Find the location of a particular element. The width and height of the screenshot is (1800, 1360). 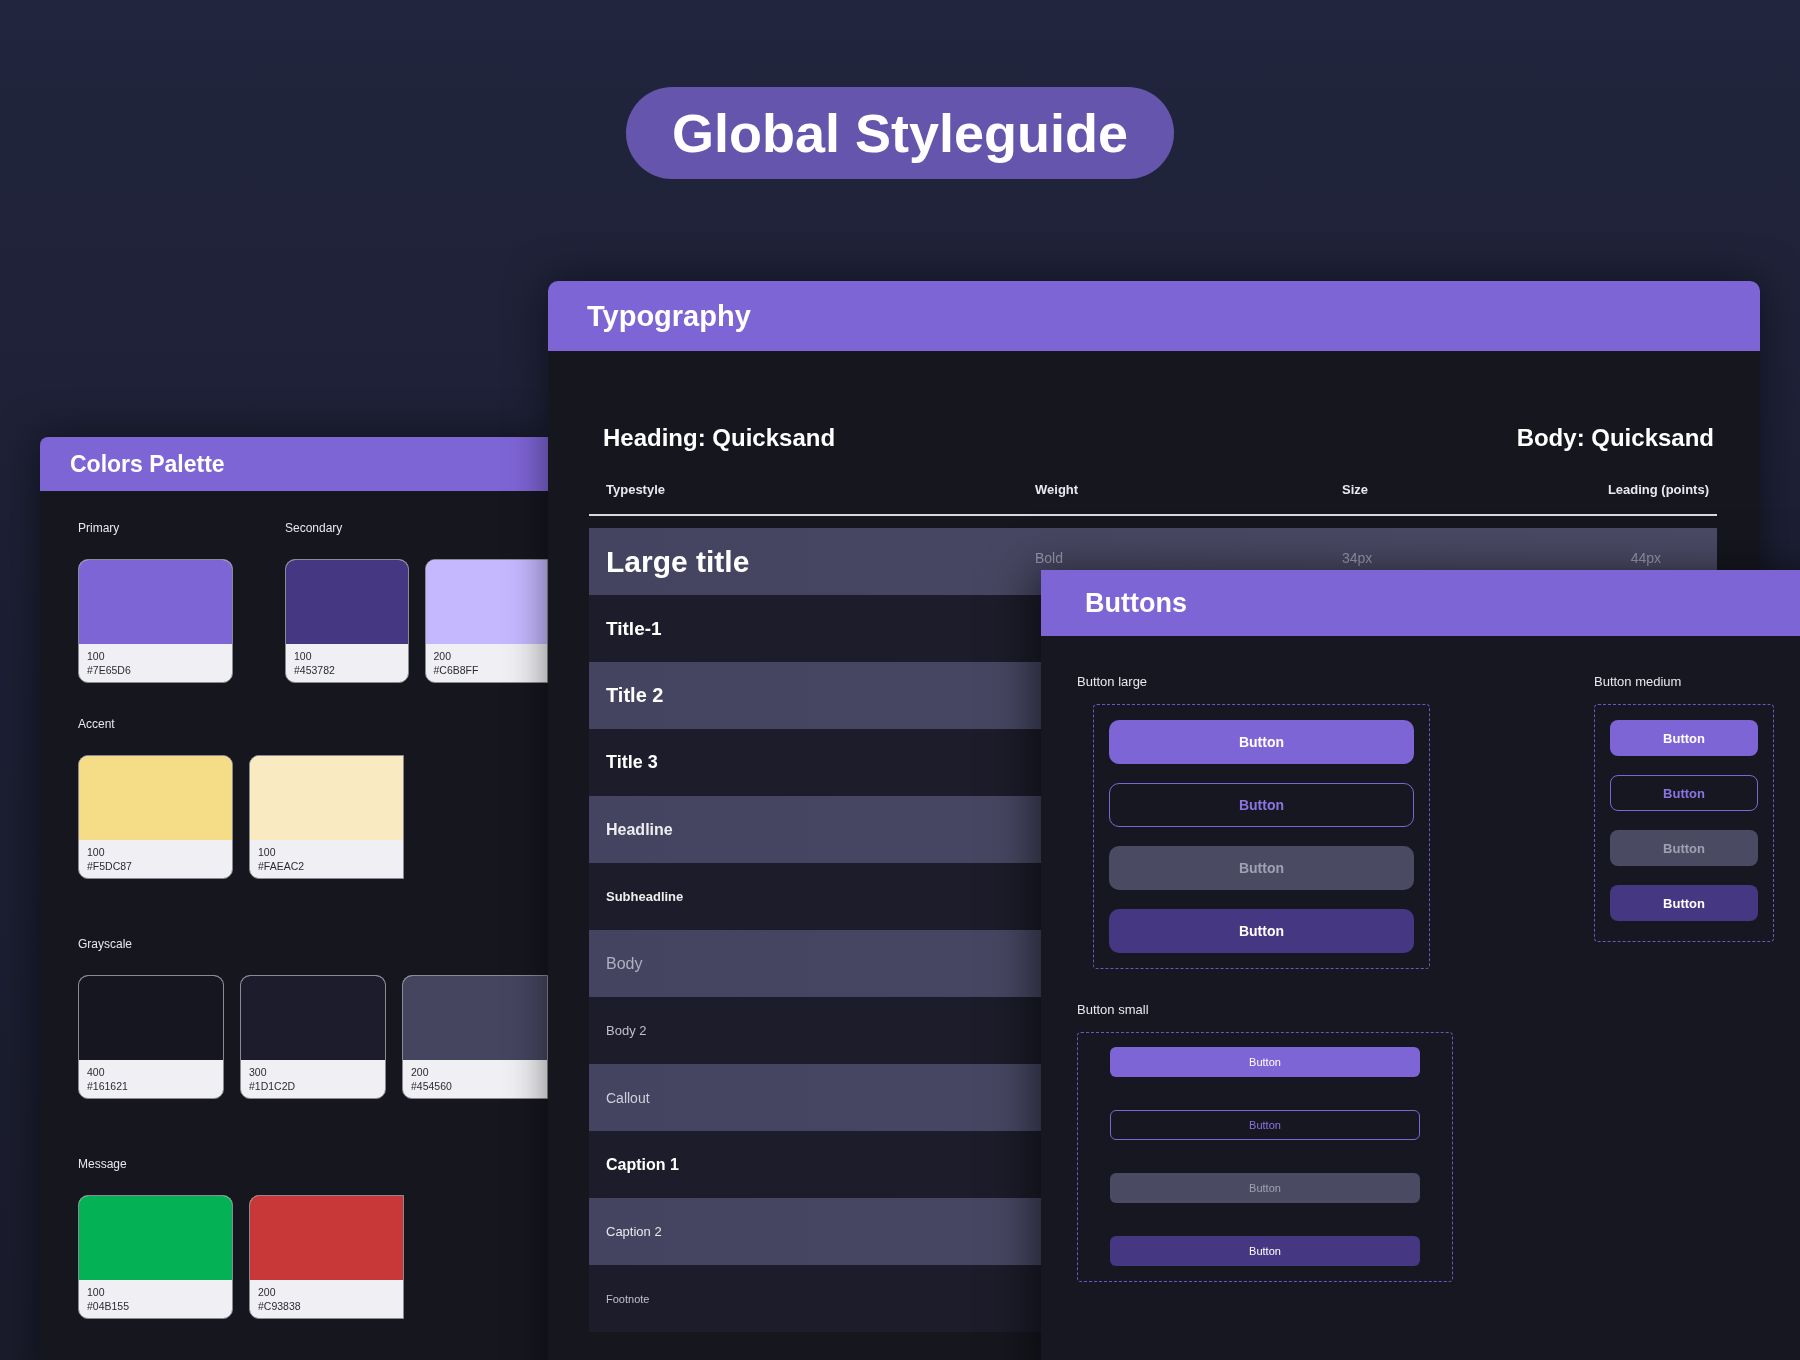

typestyle-cell-text: Large title is located at coordinates (678, 561).